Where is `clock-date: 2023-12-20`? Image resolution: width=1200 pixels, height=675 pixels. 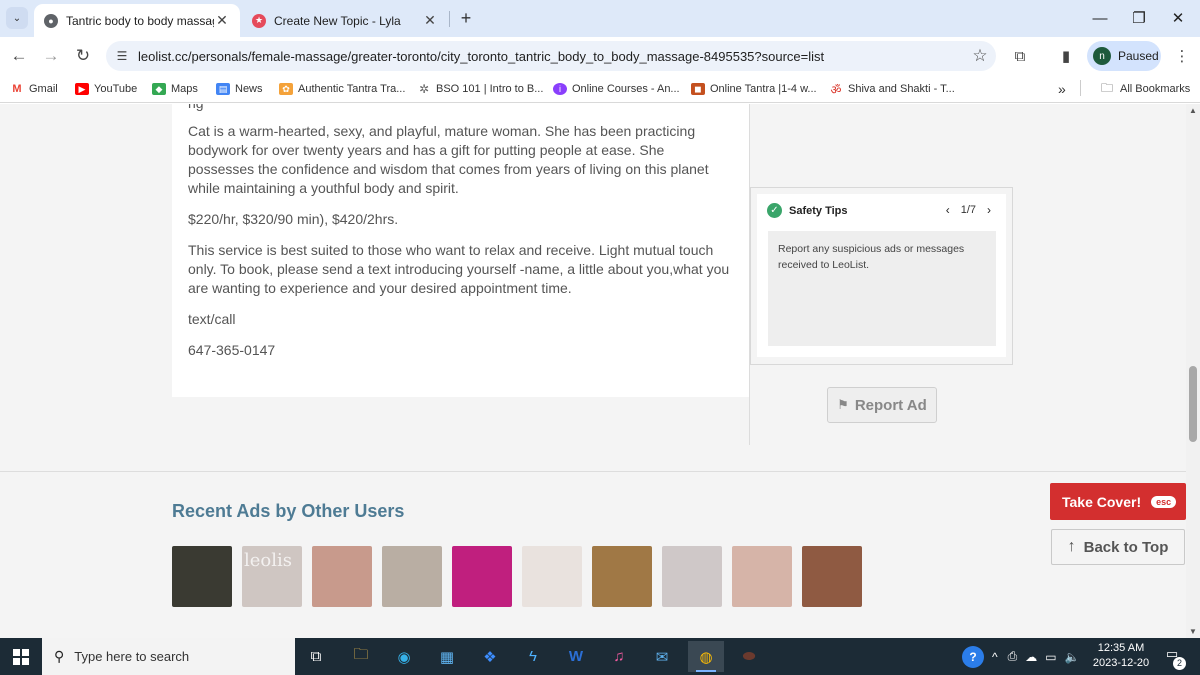 clock-date: 2023-12-20 is located at coordinates (1121, 663).